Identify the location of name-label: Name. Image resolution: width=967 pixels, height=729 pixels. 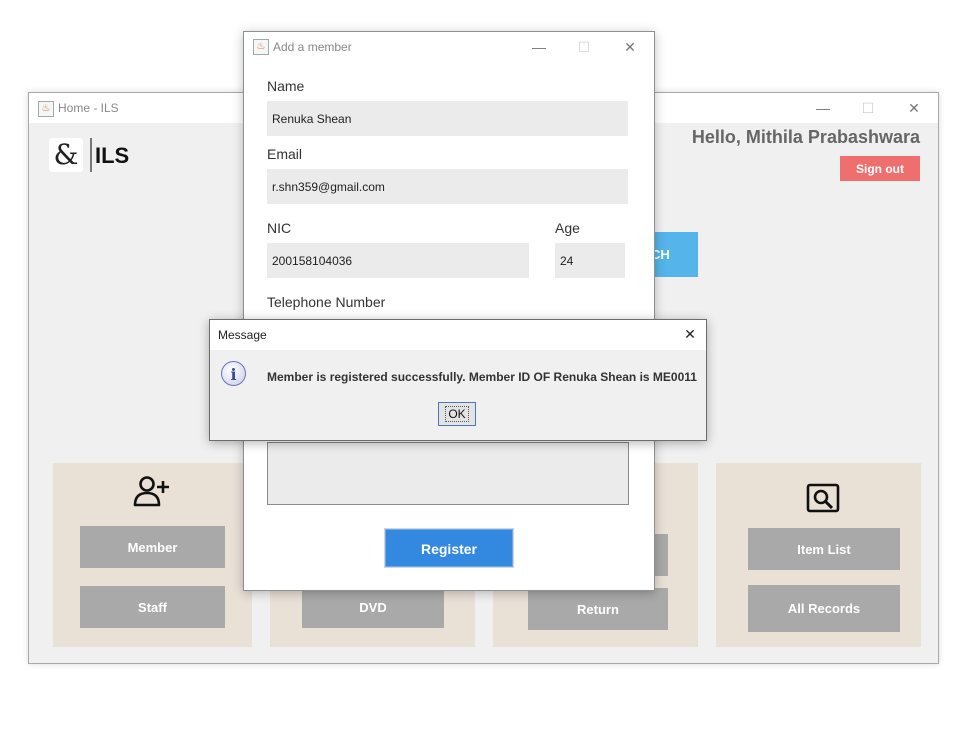
(286, 86).